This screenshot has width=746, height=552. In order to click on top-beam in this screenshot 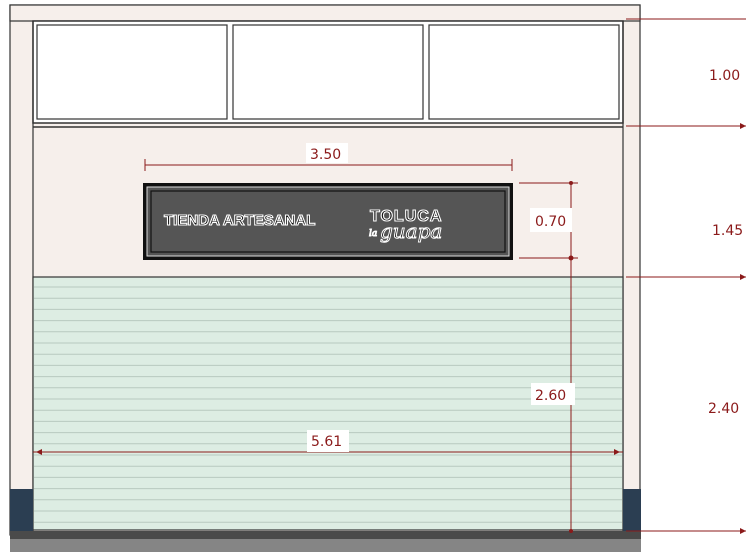, I will do `click(325, 13)`.